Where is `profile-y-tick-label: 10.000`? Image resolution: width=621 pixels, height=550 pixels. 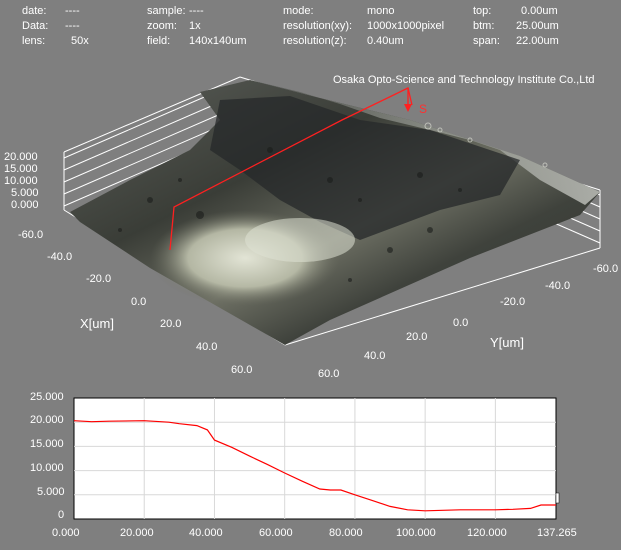 profile-y-tick-label: 10.000 is located at coordinates (47, 468).